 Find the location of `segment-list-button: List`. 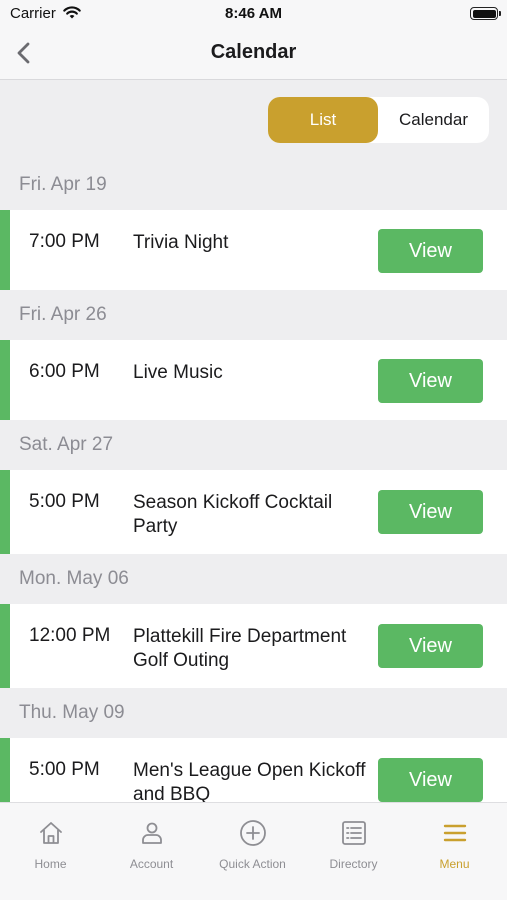

segment-list-button: List is located at coordinates (323, 120).